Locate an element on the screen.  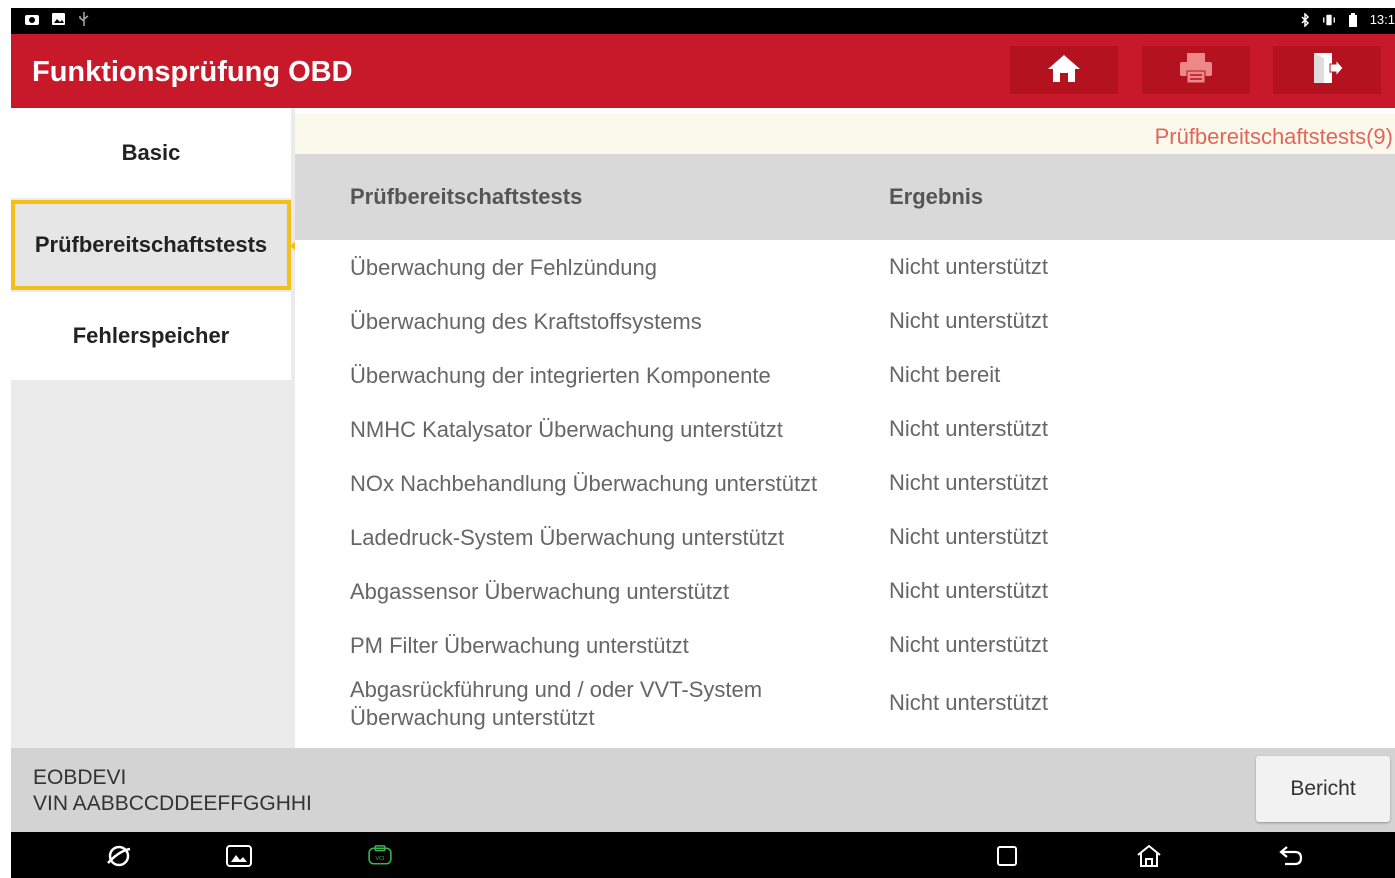
home-icon is located at coordinates (1064, 70).